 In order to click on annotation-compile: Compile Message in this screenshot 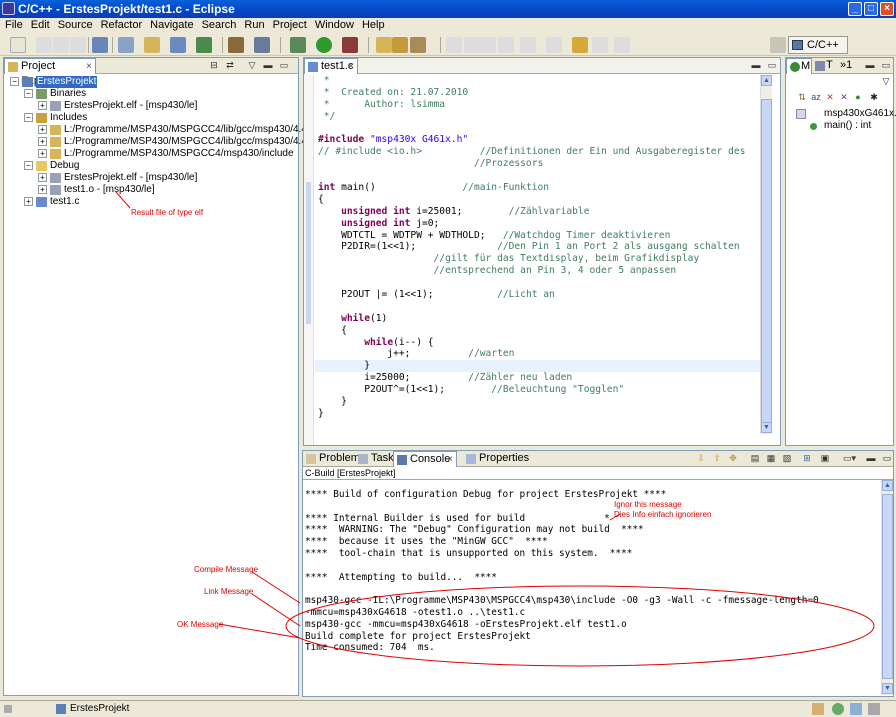, I will do `click(226, 569)`.